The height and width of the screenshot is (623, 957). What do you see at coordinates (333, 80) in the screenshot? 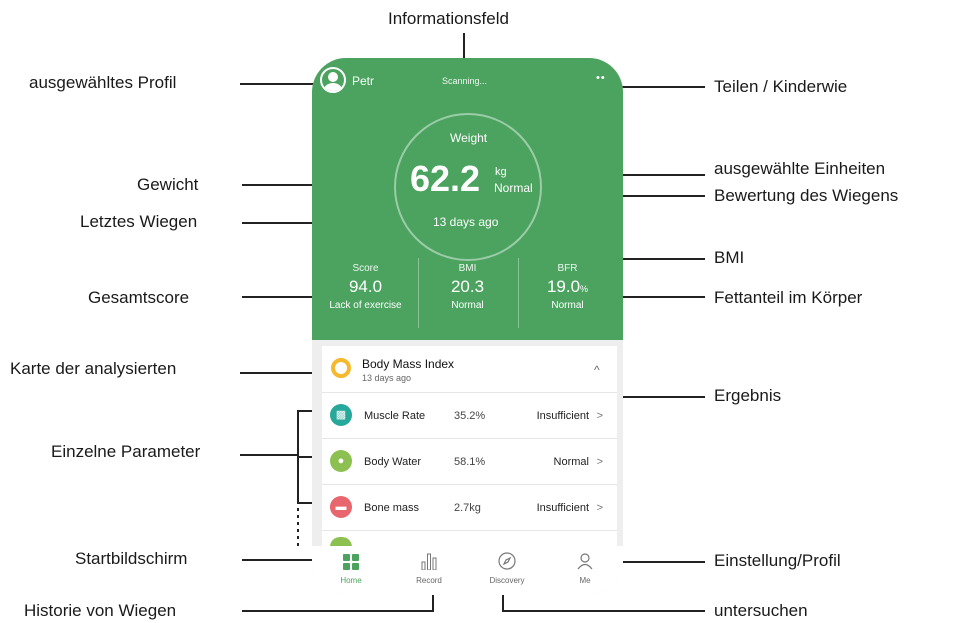
I see `profile-avatar` at bounding box center [333, 80].